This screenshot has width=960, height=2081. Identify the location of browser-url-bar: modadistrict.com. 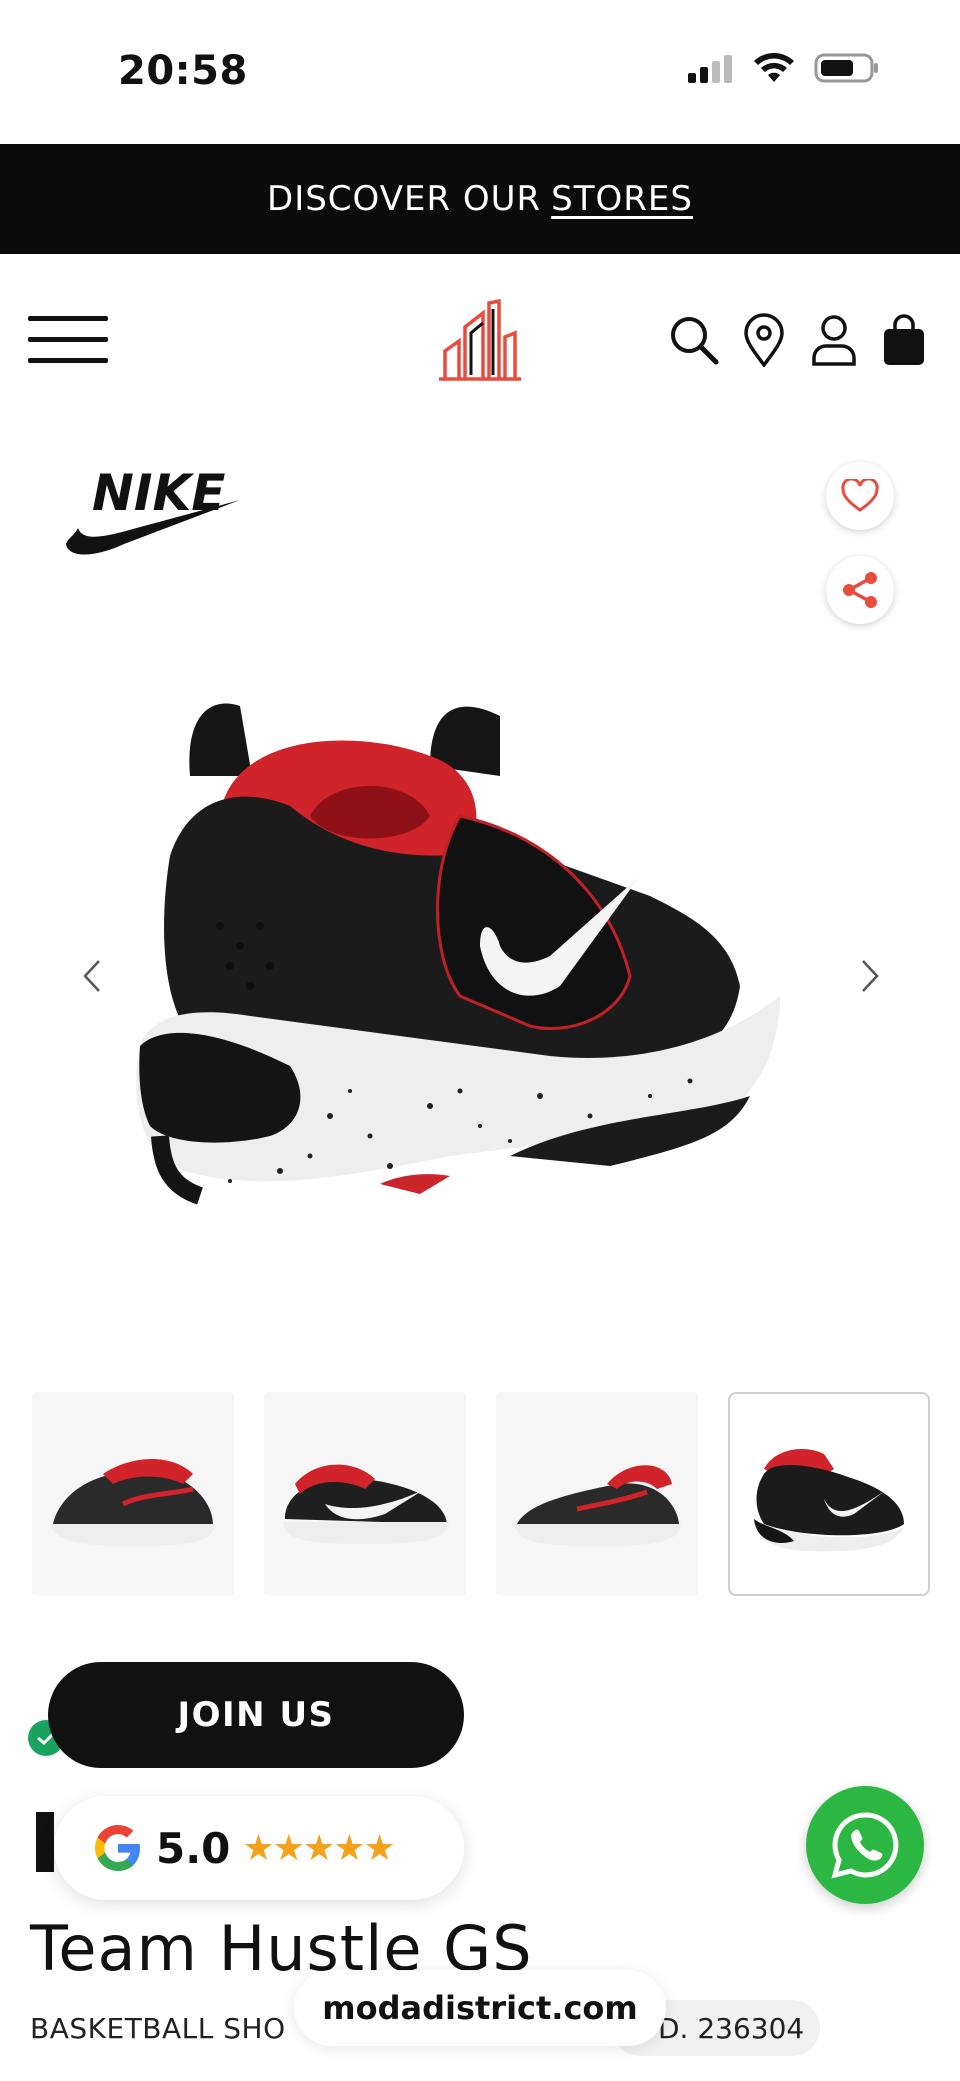
(480, 2008).